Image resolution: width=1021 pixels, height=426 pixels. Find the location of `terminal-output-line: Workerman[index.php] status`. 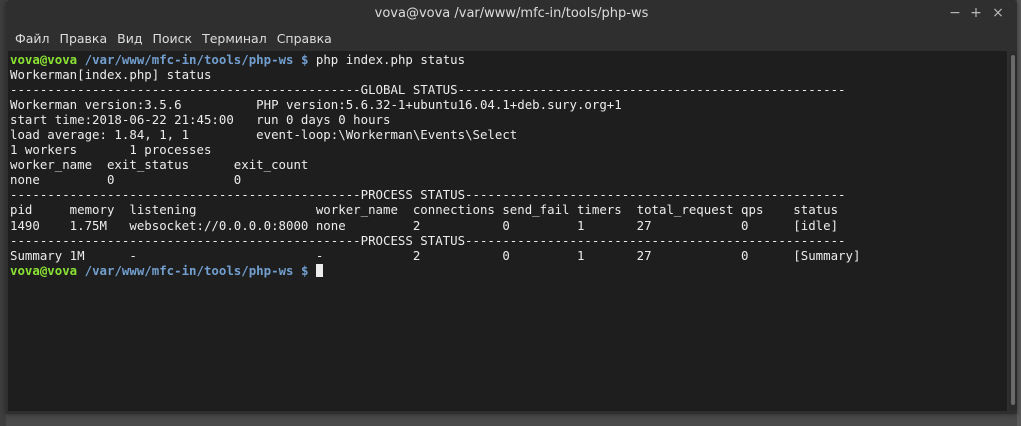

terminal-output-line: Workerman[index.php] status is located at coordinates (111, 75).